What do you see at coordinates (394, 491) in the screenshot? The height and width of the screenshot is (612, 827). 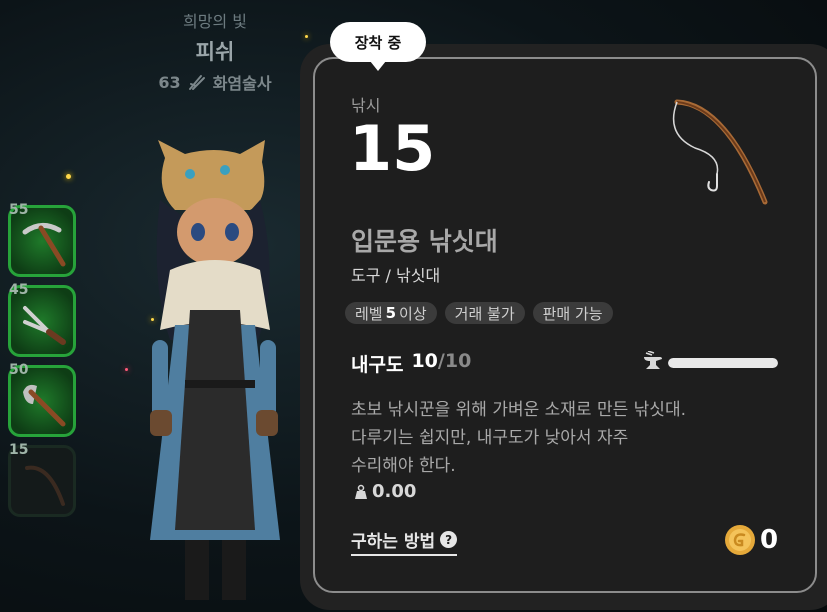 I see `weight-value: 0.00` at bounding box center [394, 491].